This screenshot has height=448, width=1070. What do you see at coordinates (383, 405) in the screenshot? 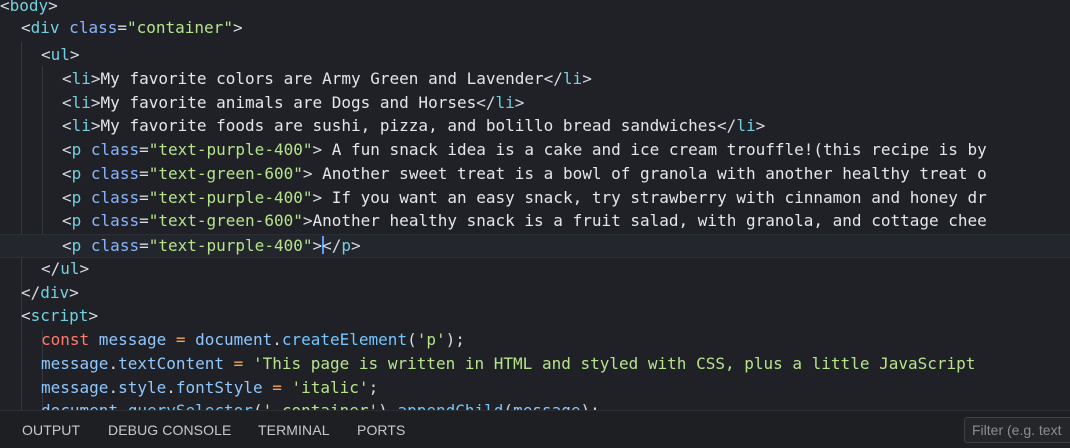
I see `punctuation: )` at bounding box center [383, 405].